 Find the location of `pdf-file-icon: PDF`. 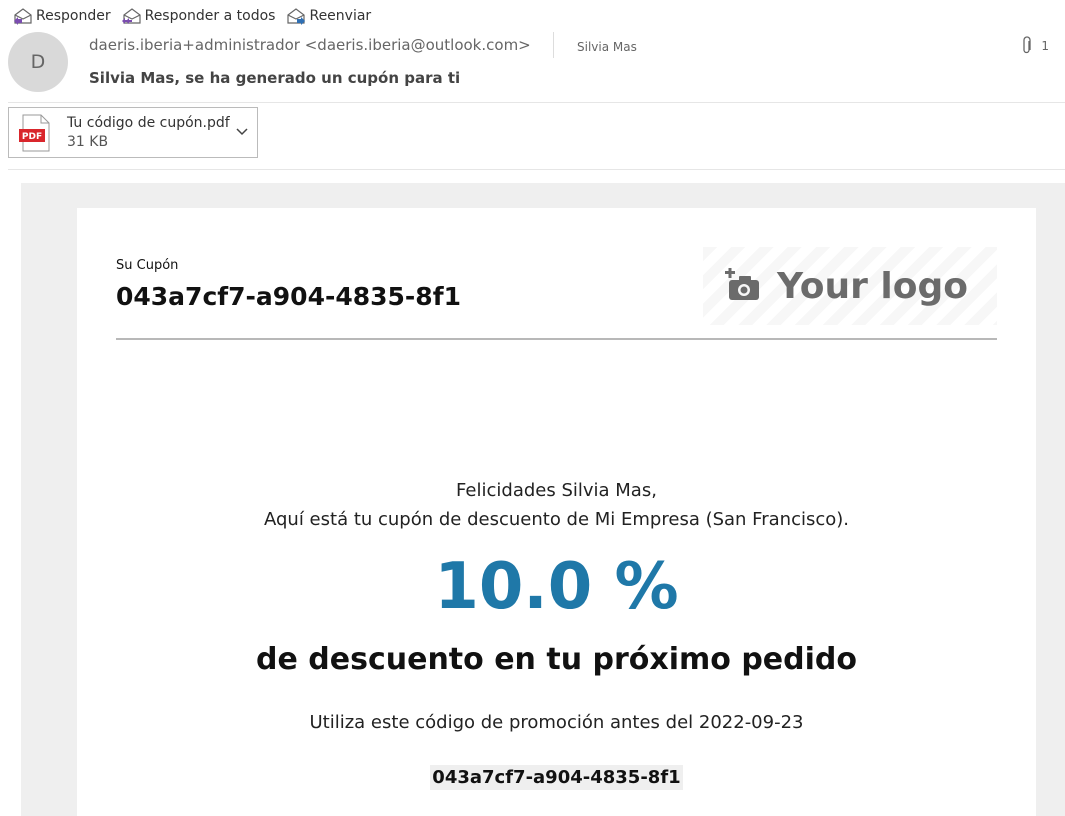

pdf-file-icon: PDF is located at coordinates (34, 132).